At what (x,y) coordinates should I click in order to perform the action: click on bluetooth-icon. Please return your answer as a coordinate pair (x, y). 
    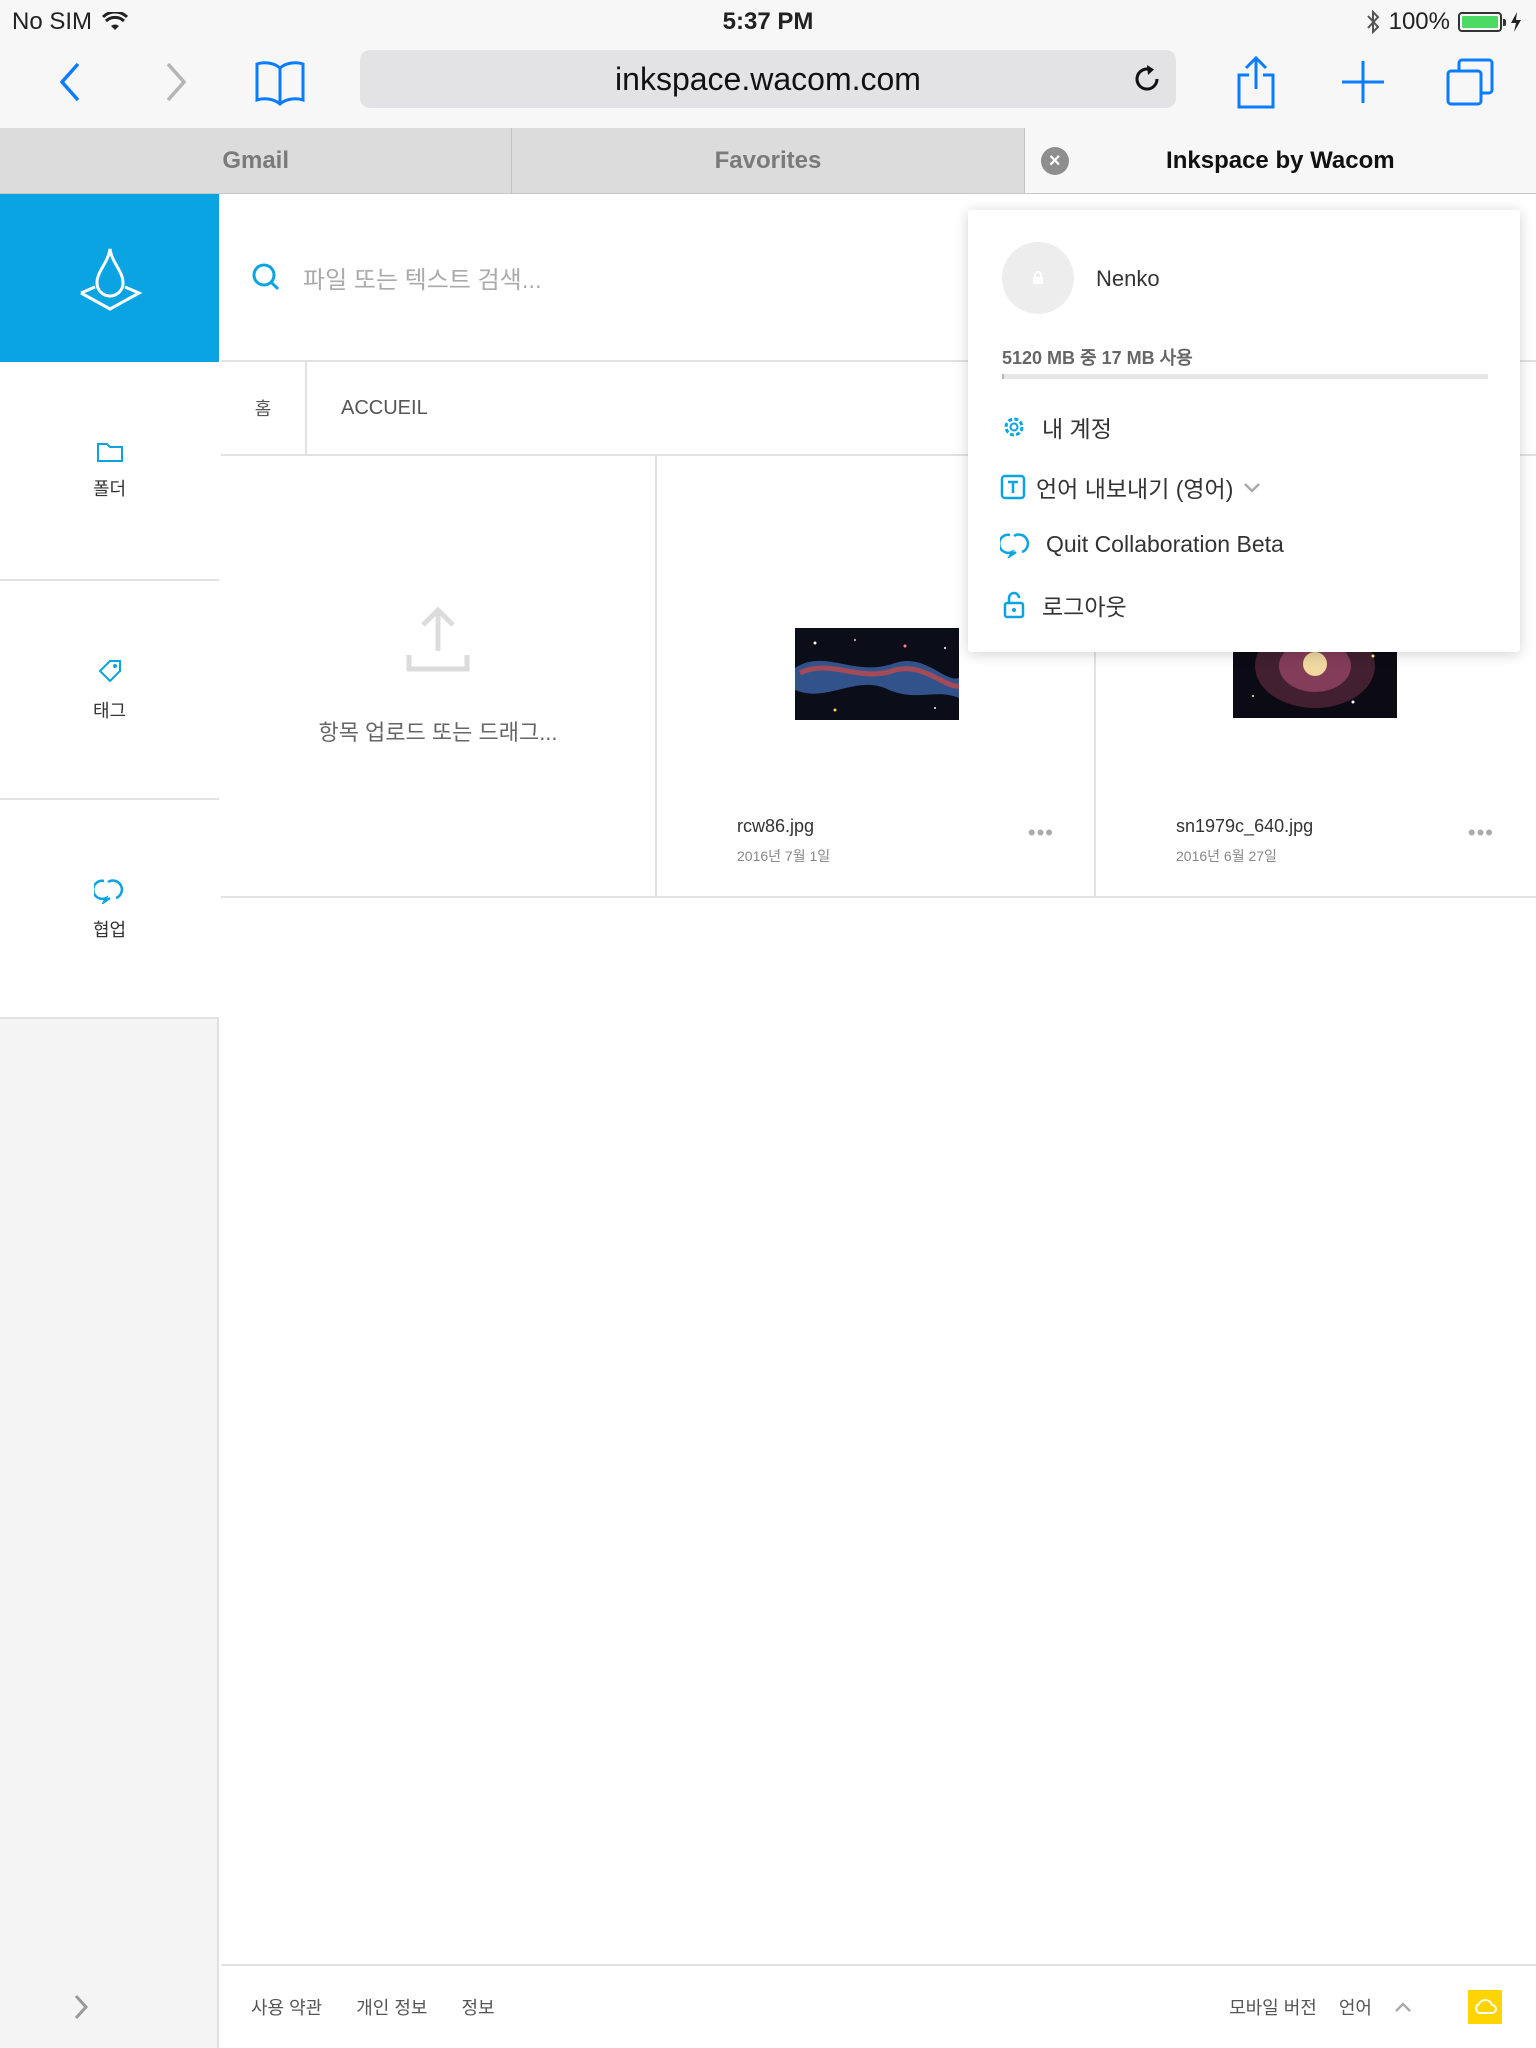
    Looking at the image, I should click on (1372, 22).